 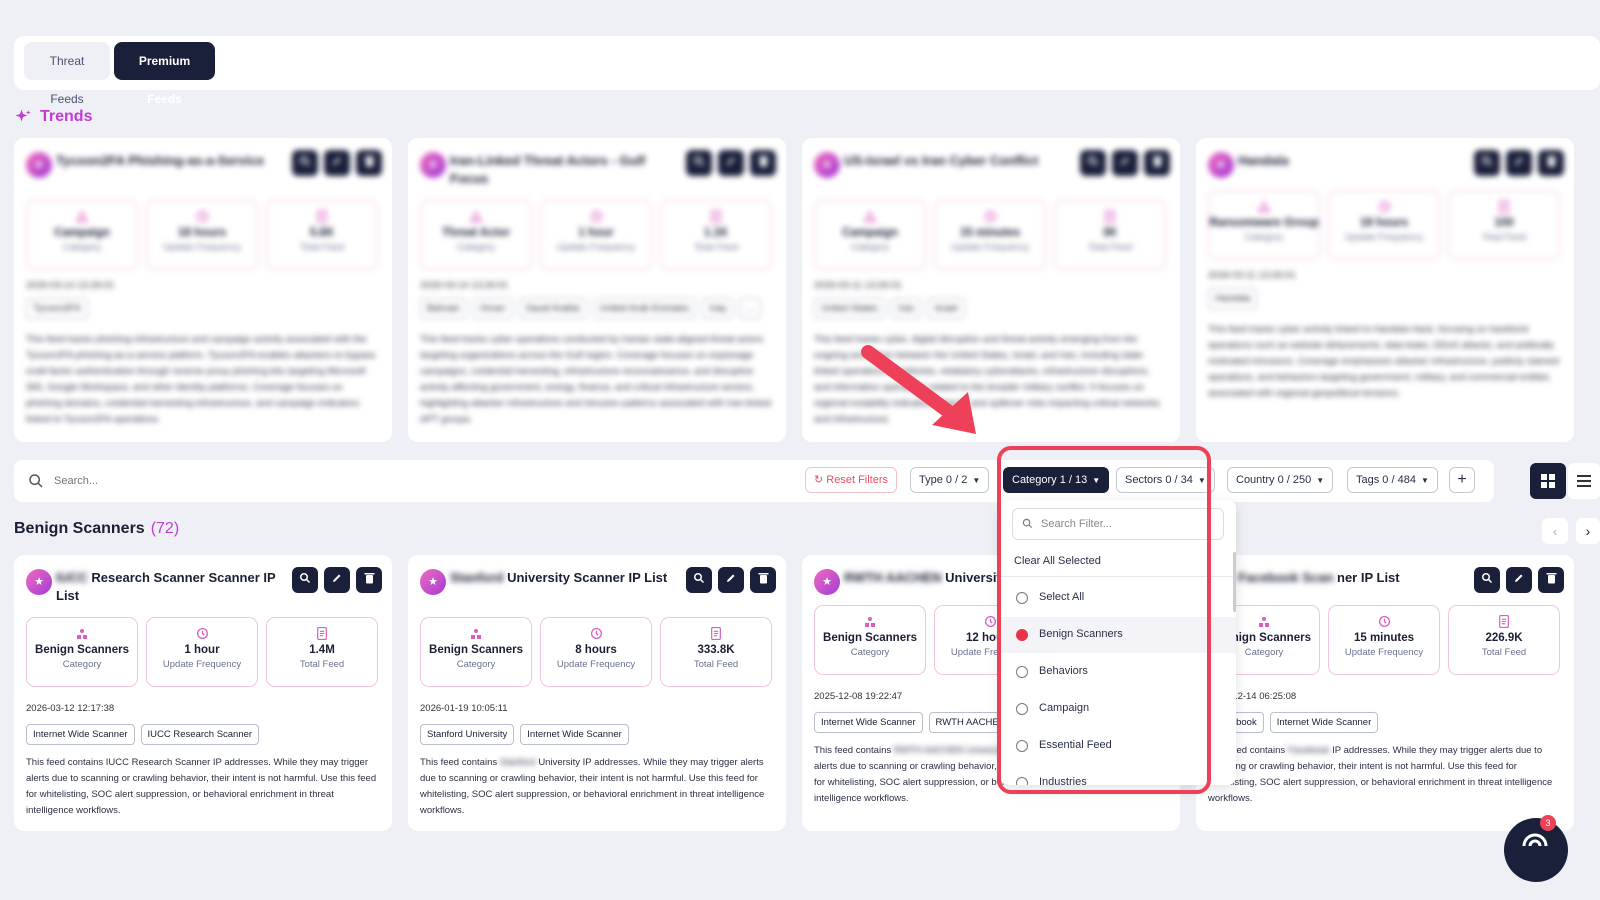 I want to click on tag-chip: Iran, so click(x=906, y=308).